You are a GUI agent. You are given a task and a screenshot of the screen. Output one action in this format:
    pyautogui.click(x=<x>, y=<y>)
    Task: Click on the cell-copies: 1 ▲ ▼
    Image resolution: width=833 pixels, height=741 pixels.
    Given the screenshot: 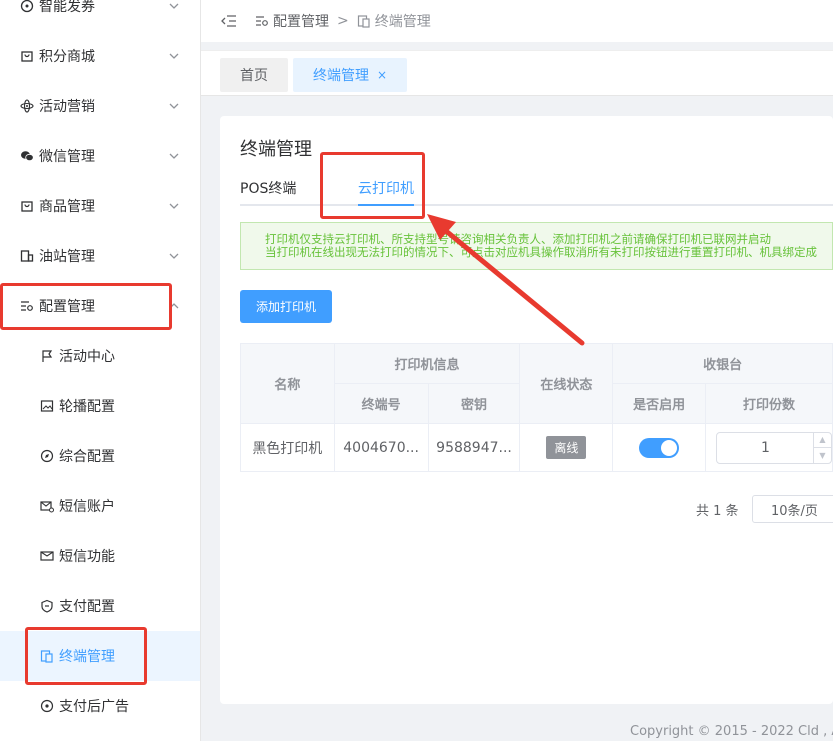 What is the action you would take?
    pyautogui.click(x=768, y=447)
    